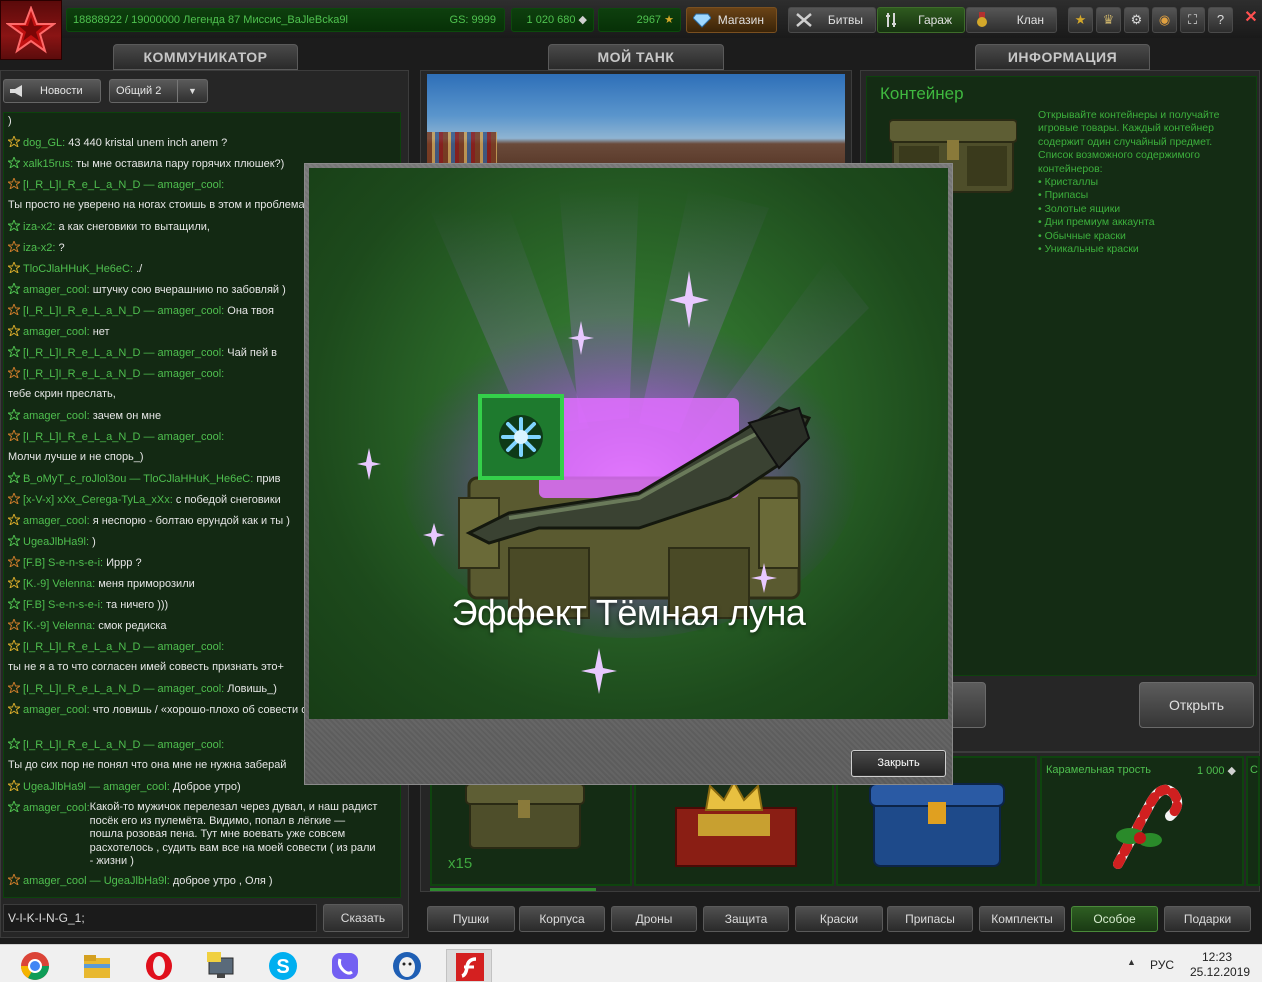  I want to click on chat-username: amager_cool, so click(55, 881).